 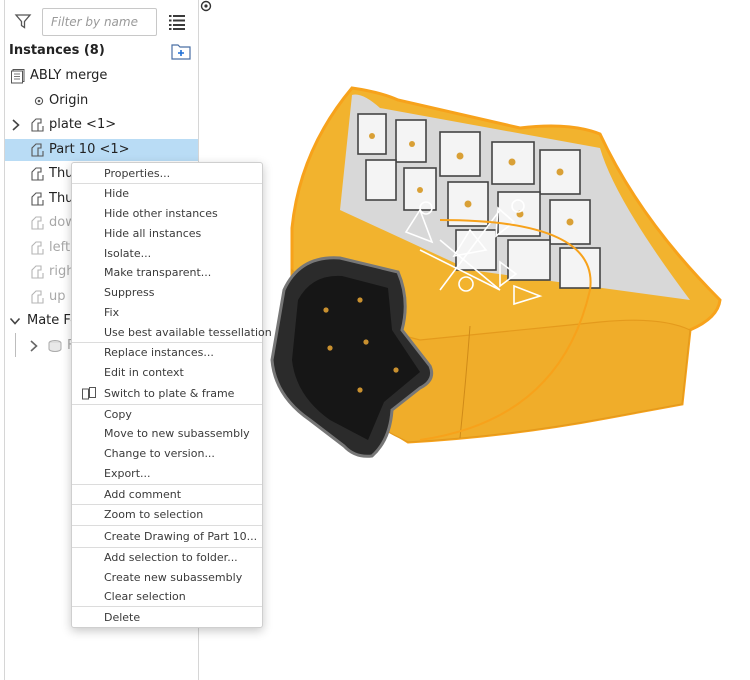 What do you see at coordinates (167, 514) in the screenshot?
I see `menu-item-zoom-to-selection: Zoom to selection` at bounding box center [167, 514].